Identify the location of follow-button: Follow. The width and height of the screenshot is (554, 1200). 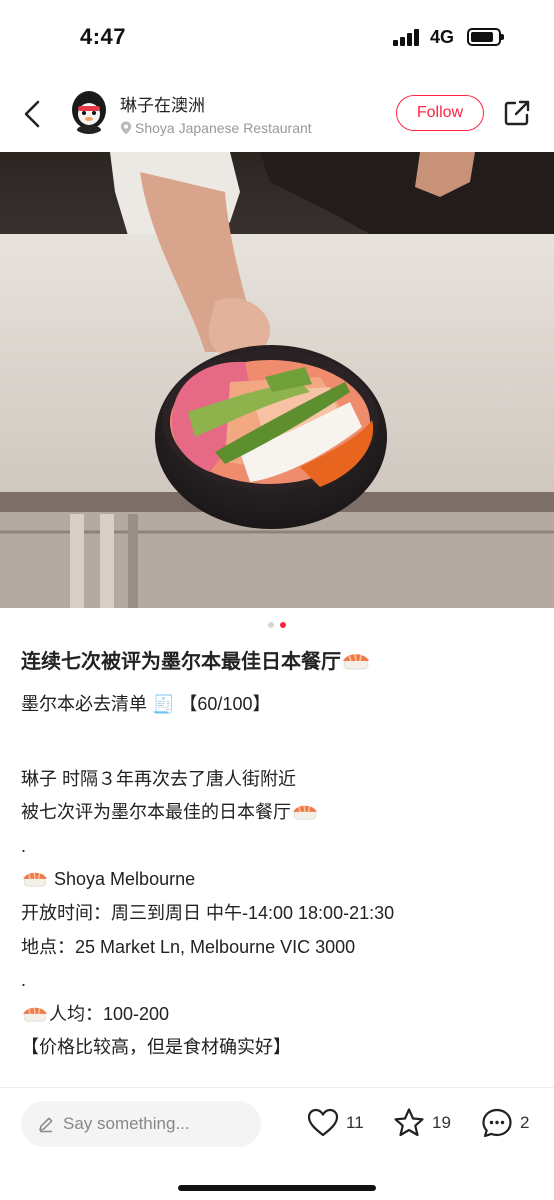
(440, 113).